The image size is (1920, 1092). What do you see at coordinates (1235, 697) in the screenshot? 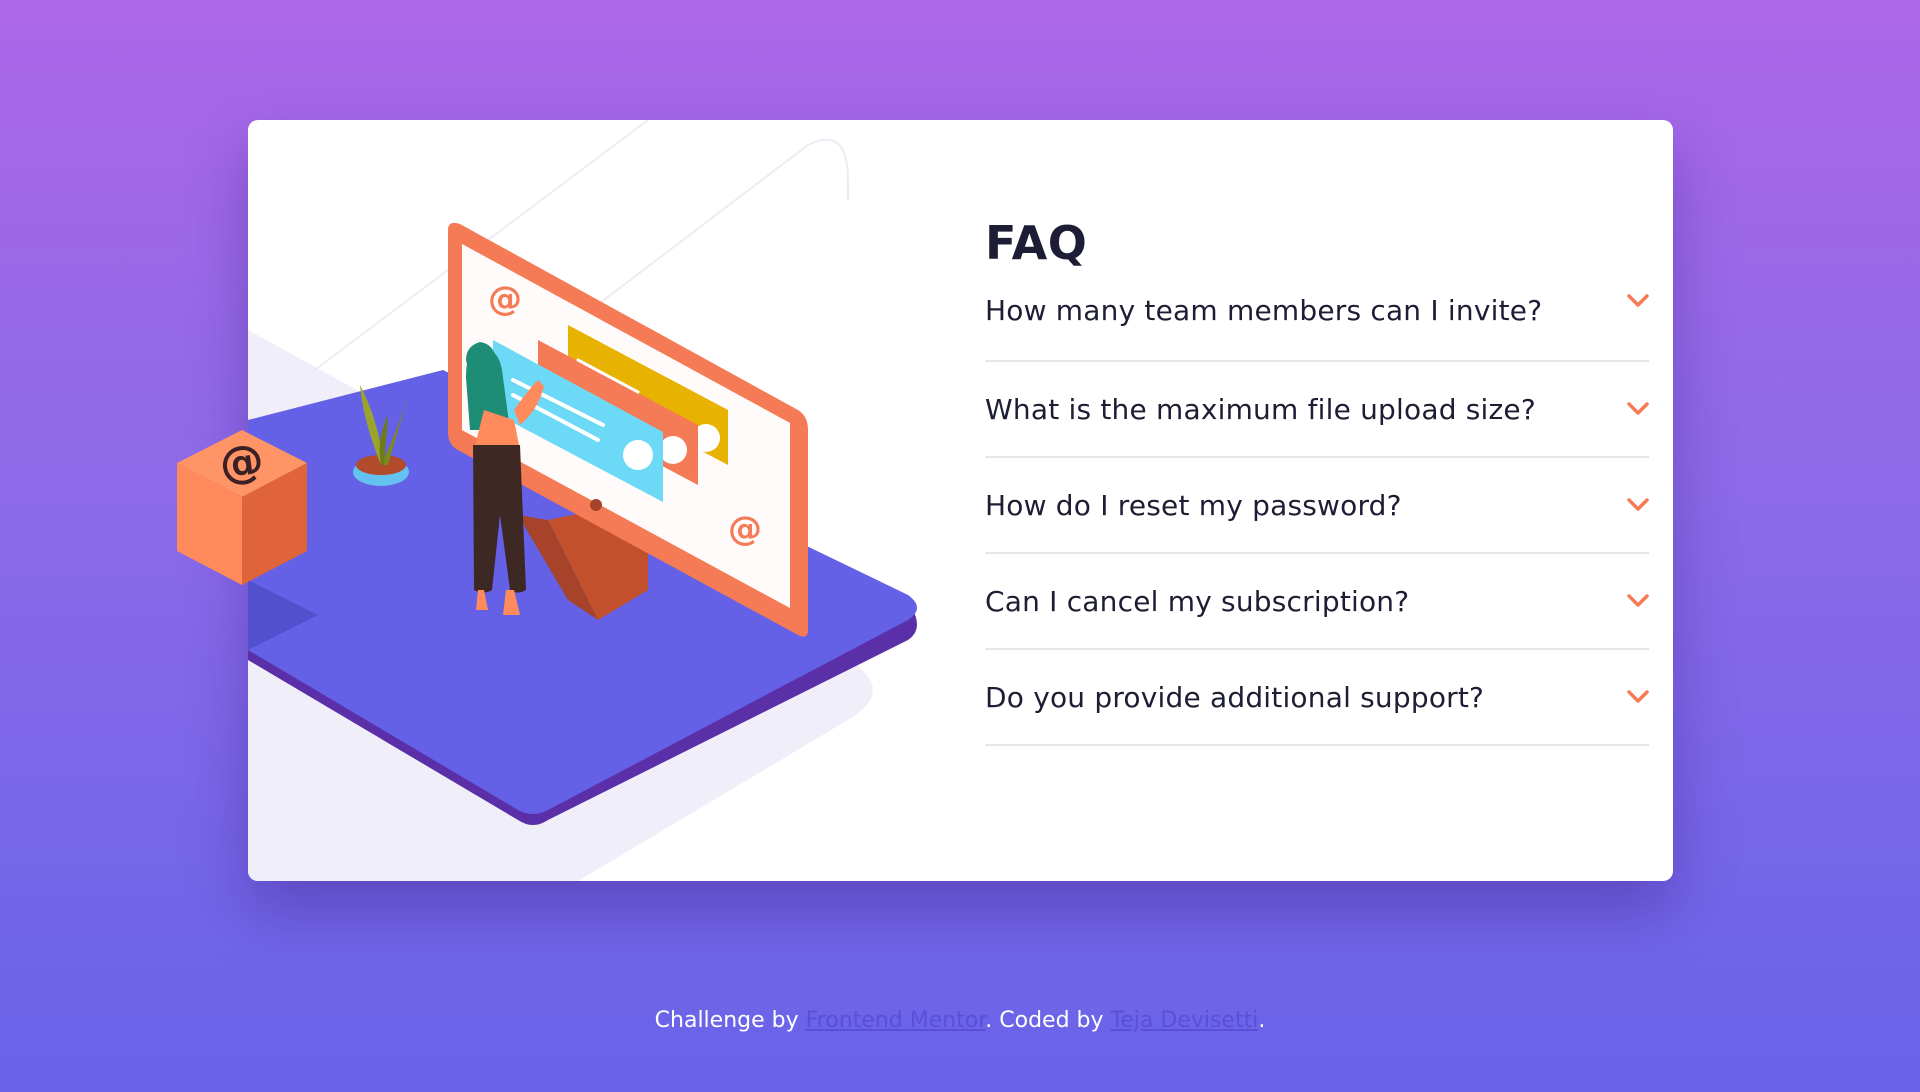
I see `faq-question: Do you provide additional support?` at bounding box center [1235, 697].